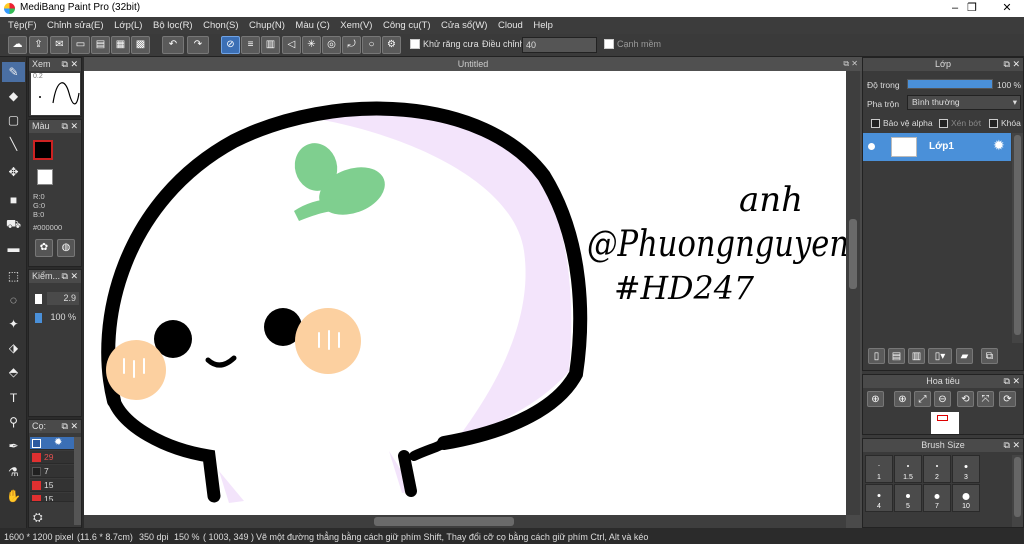 The width and height of the screenshot is (1024, 544). I want to click on blend-mode-select: Bình thường ▾, so click(964, 102).